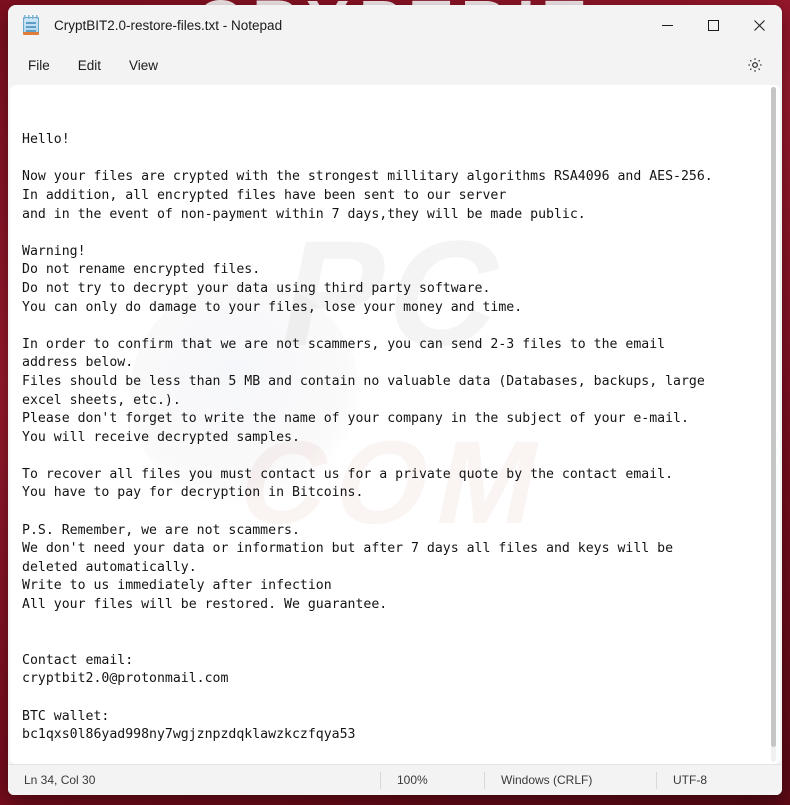  Describe the element at coordinates (395, 25) in the screenshot. I see `window-titlebar: CryptBIT2.0-restore-files.txt - Notepad` at that location.